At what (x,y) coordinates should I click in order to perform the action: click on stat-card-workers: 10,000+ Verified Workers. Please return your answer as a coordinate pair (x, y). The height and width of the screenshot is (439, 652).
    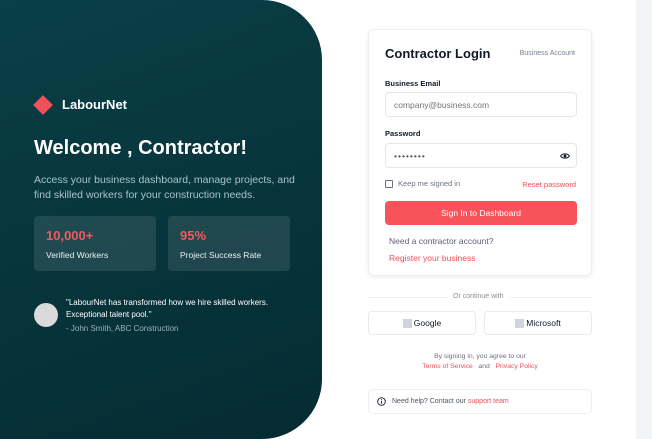
    Looking at the image, I should click on (95, 243).